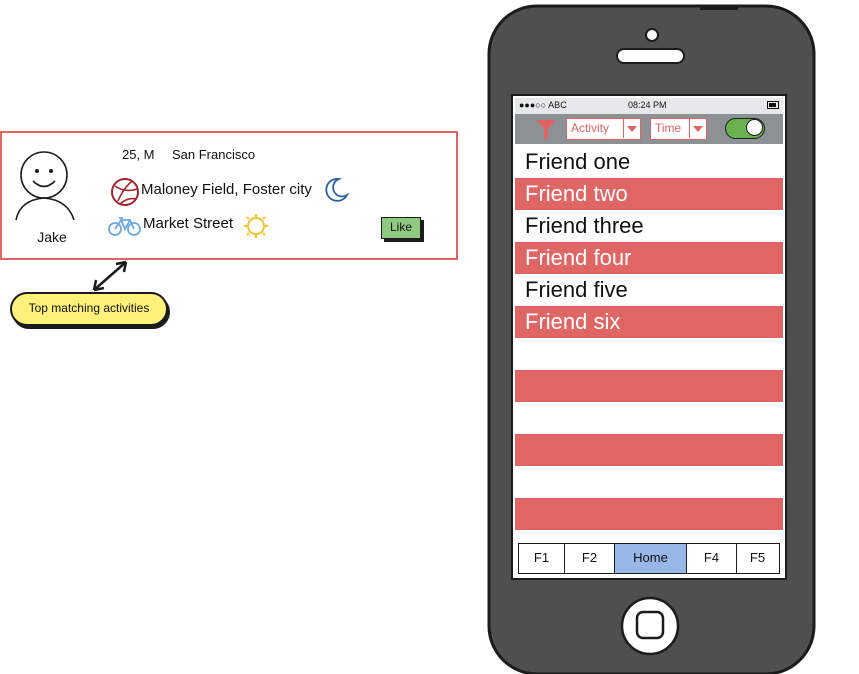 The image size is (859, 674). Describe the element at coordinates (52, 237) in the screenshot. I see `profile-name: Jake` at that location.